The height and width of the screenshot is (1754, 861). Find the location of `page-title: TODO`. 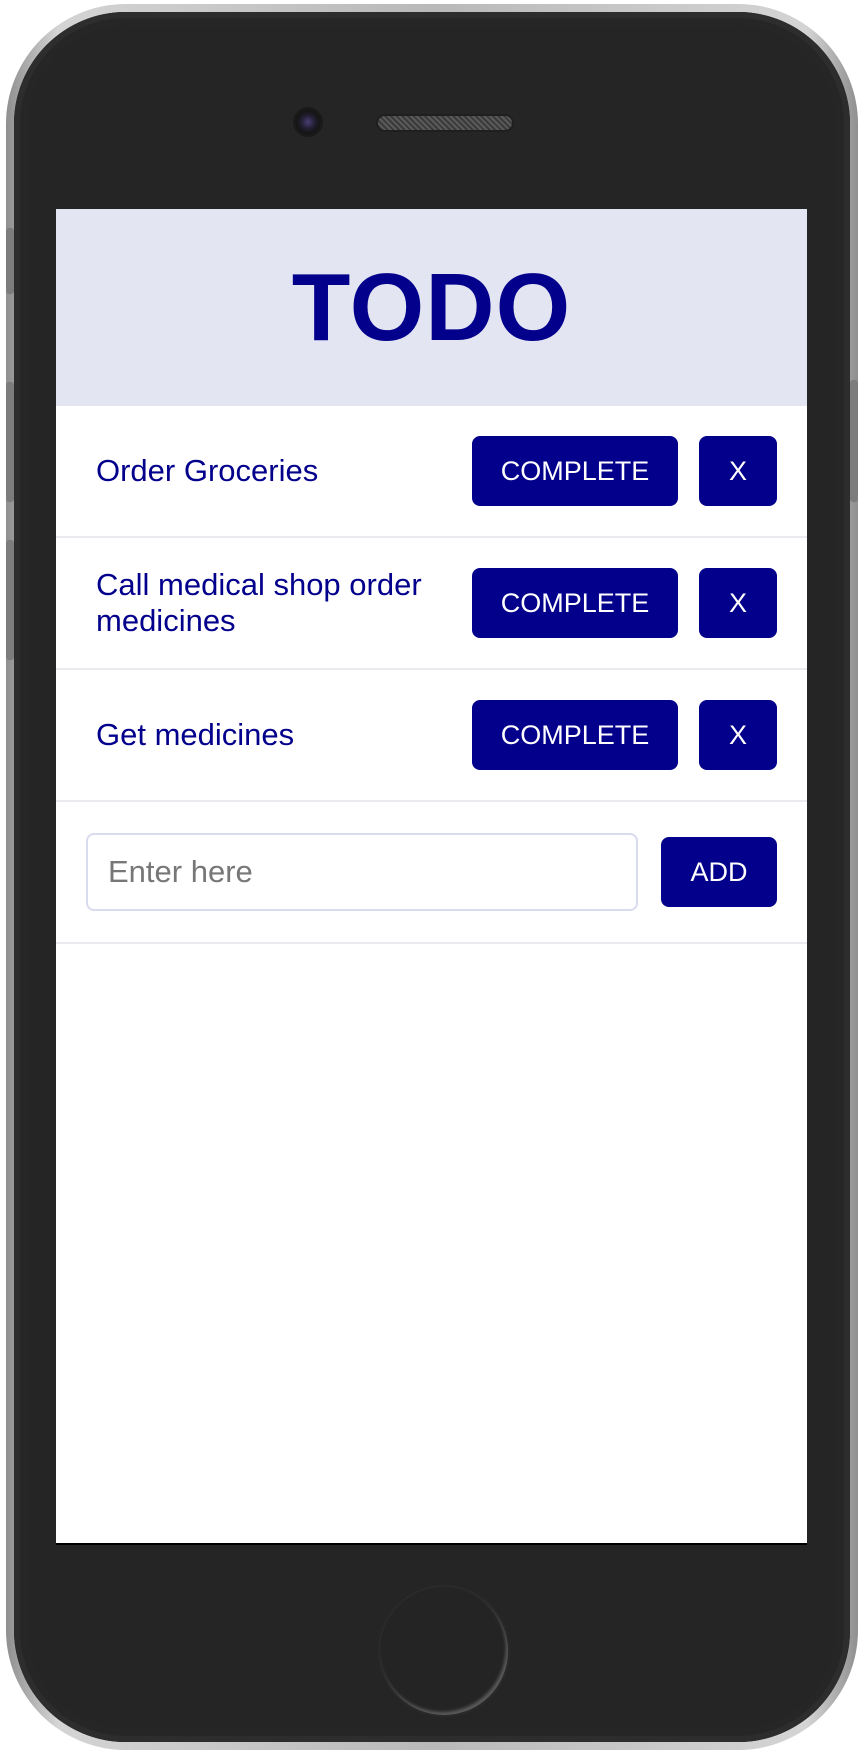

page-title: TODO is located at coordinates (431, 307).